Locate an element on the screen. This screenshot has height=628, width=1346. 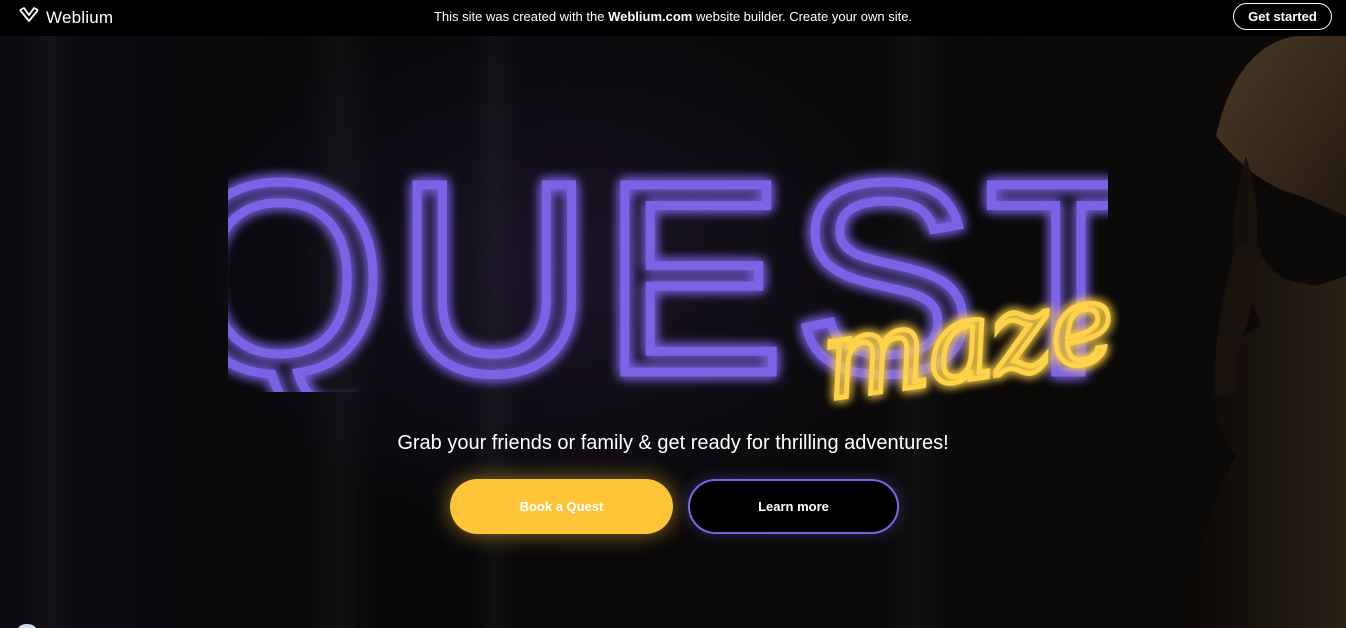
notice-suffix: website builder. Create your own site. is located at coordinates (802, 16).